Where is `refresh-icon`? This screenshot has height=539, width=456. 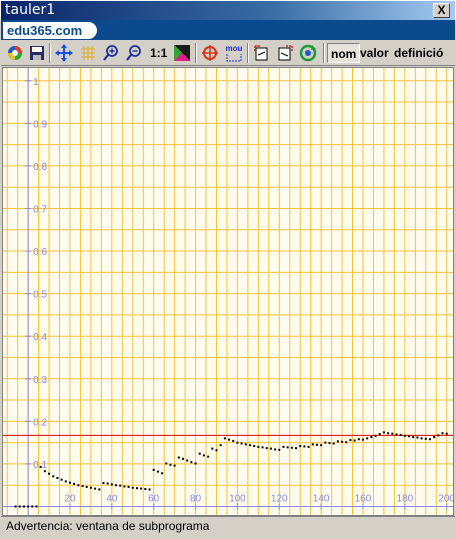
refresh-icon is located at coordinates (308, 53).